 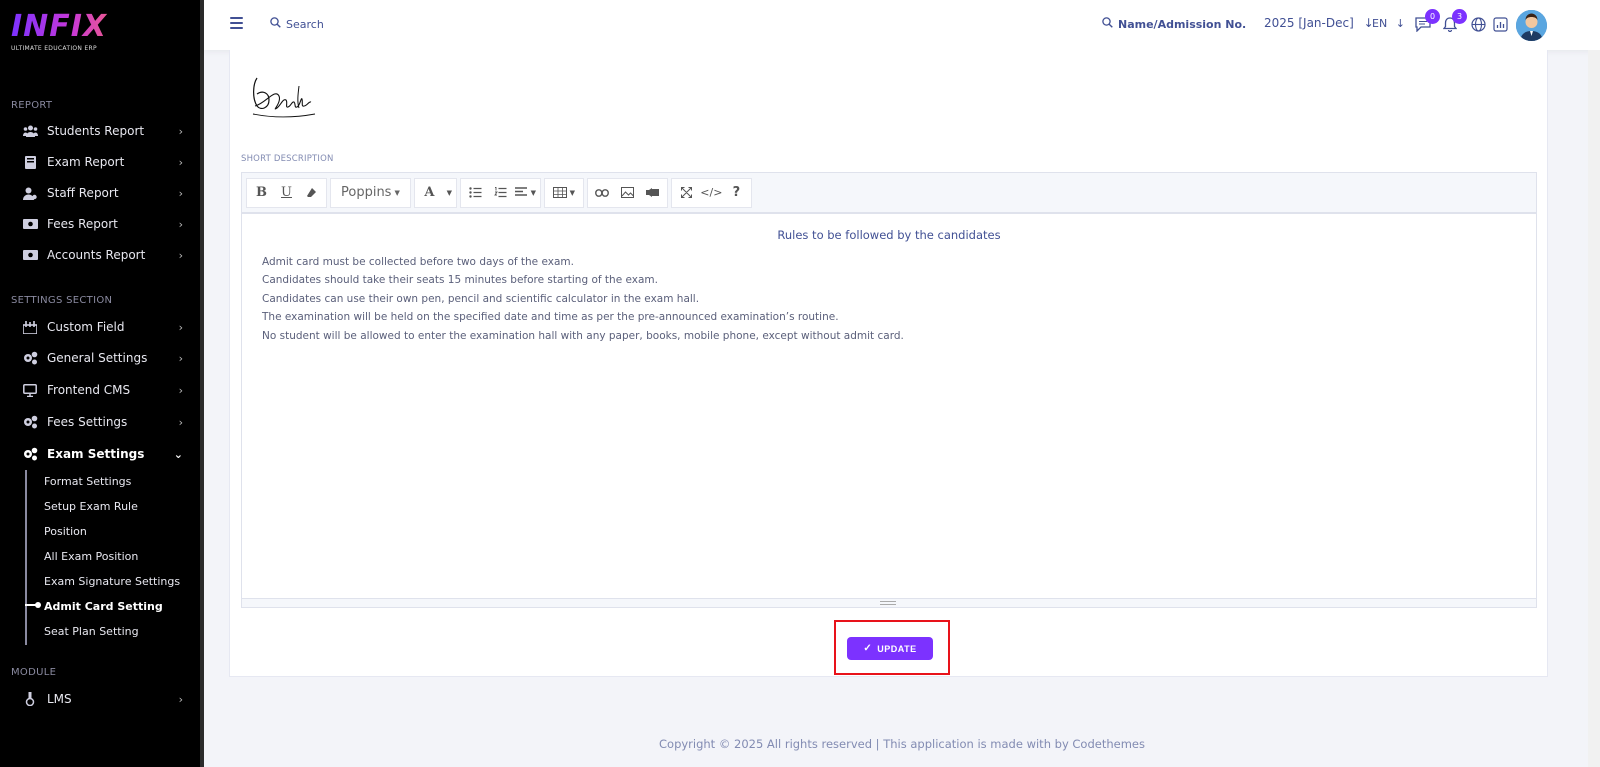 I want to click on search-box: Search, so click(x=297, y=24).